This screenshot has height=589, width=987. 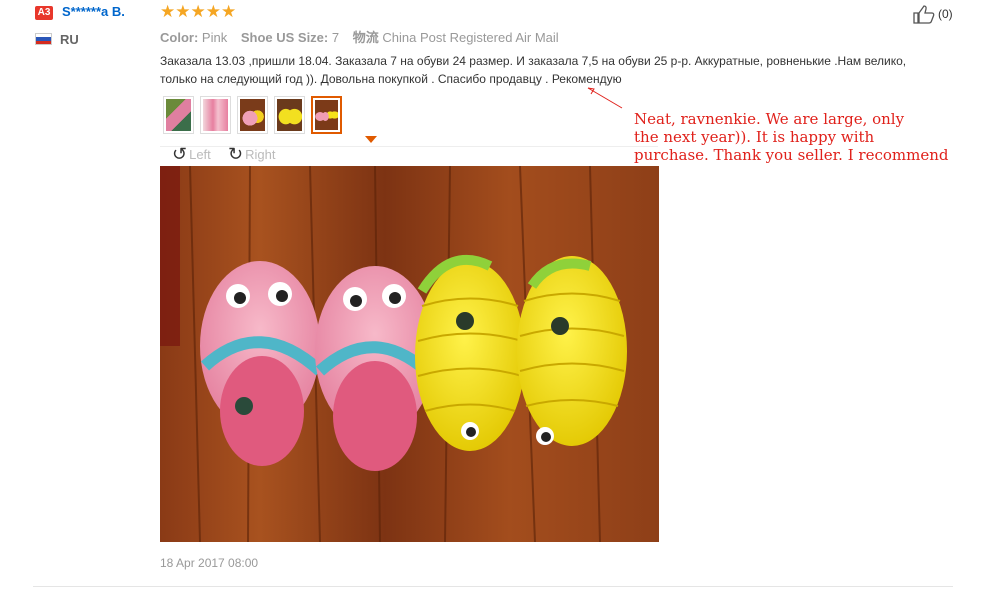 I want to click on reviewer-country: RU, so click(x=69, y=39).